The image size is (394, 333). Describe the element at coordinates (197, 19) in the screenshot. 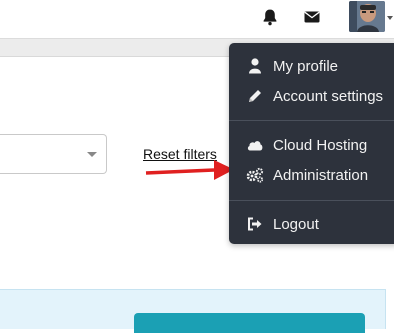

I see `top-navbar` at that location.